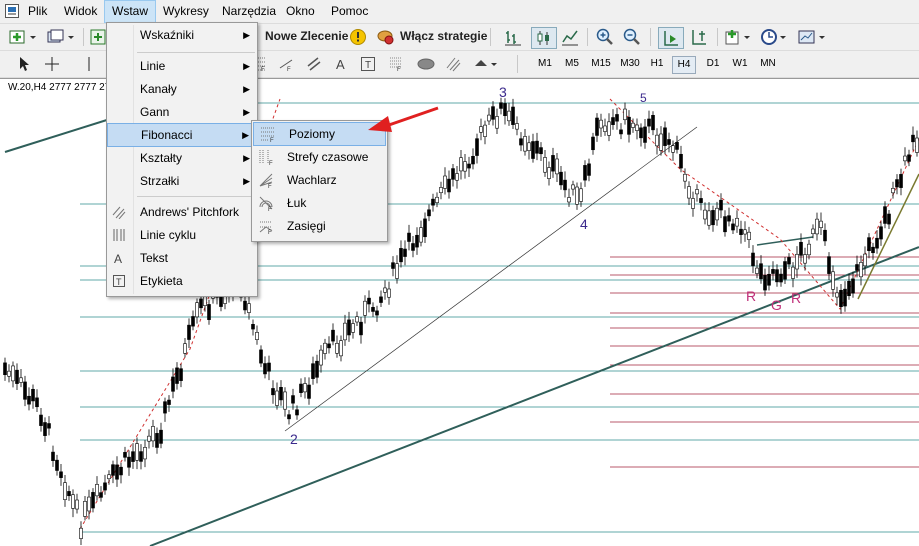 The image size is (919, 546). Describe the element at coordinates (182, 212) in the screenshot. I see `menu-item-andrews-pitchfork: Andrews' Pitchfork` at that location.